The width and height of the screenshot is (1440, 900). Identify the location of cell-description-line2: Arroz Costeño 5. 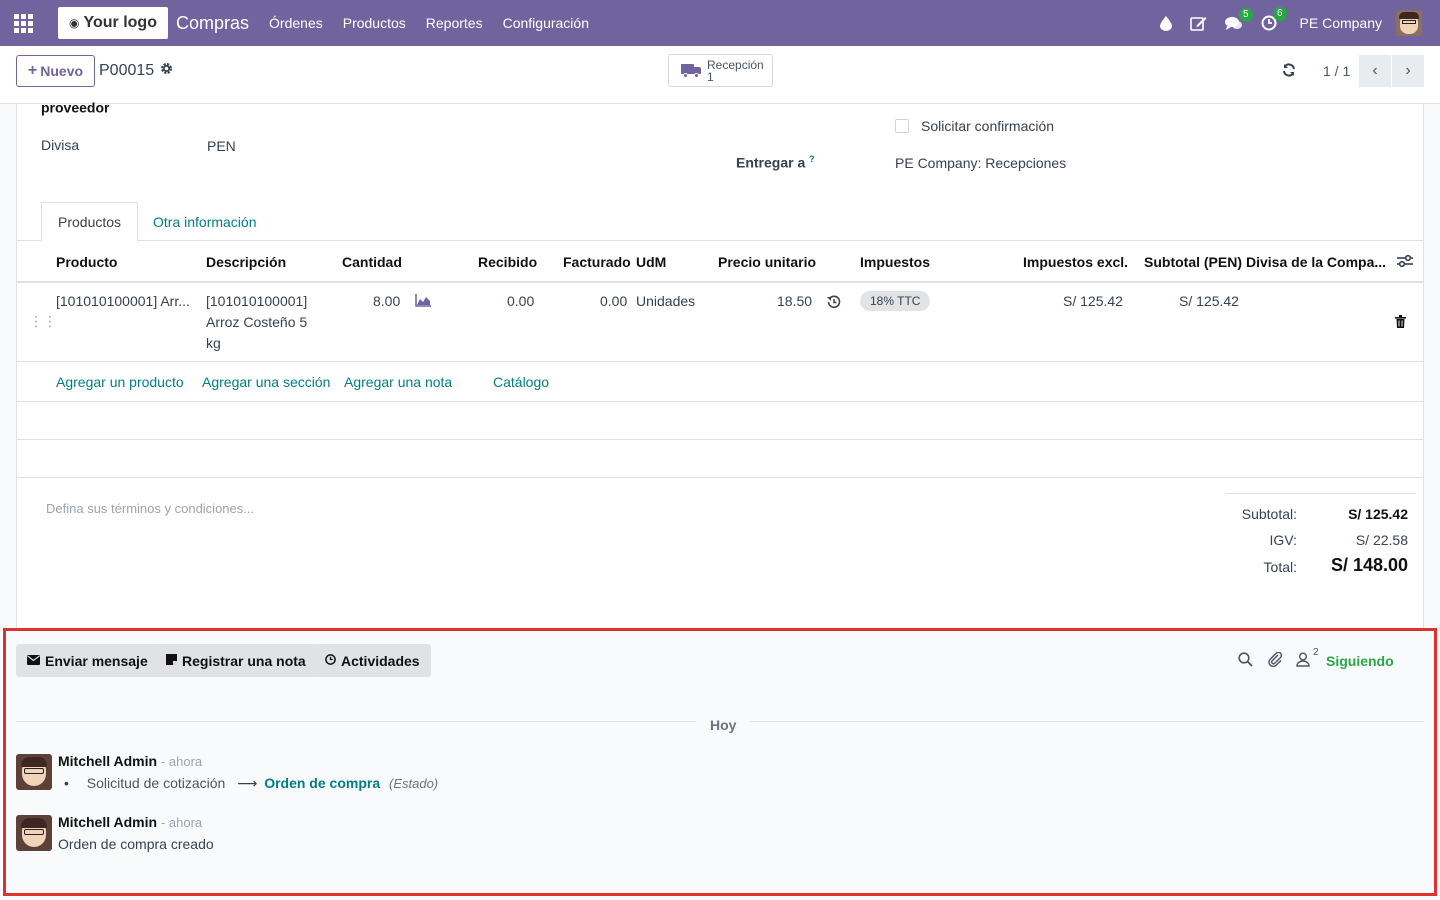
(256, 322).